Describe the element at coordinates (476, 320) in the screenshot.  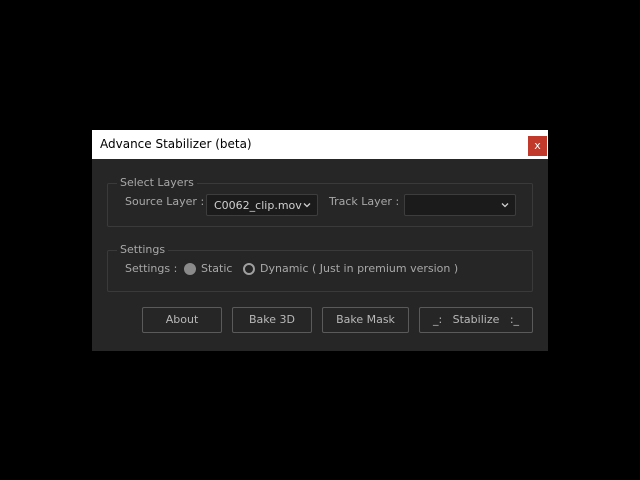
I see `stabilize-button: _: Stabilize :_` at that location.